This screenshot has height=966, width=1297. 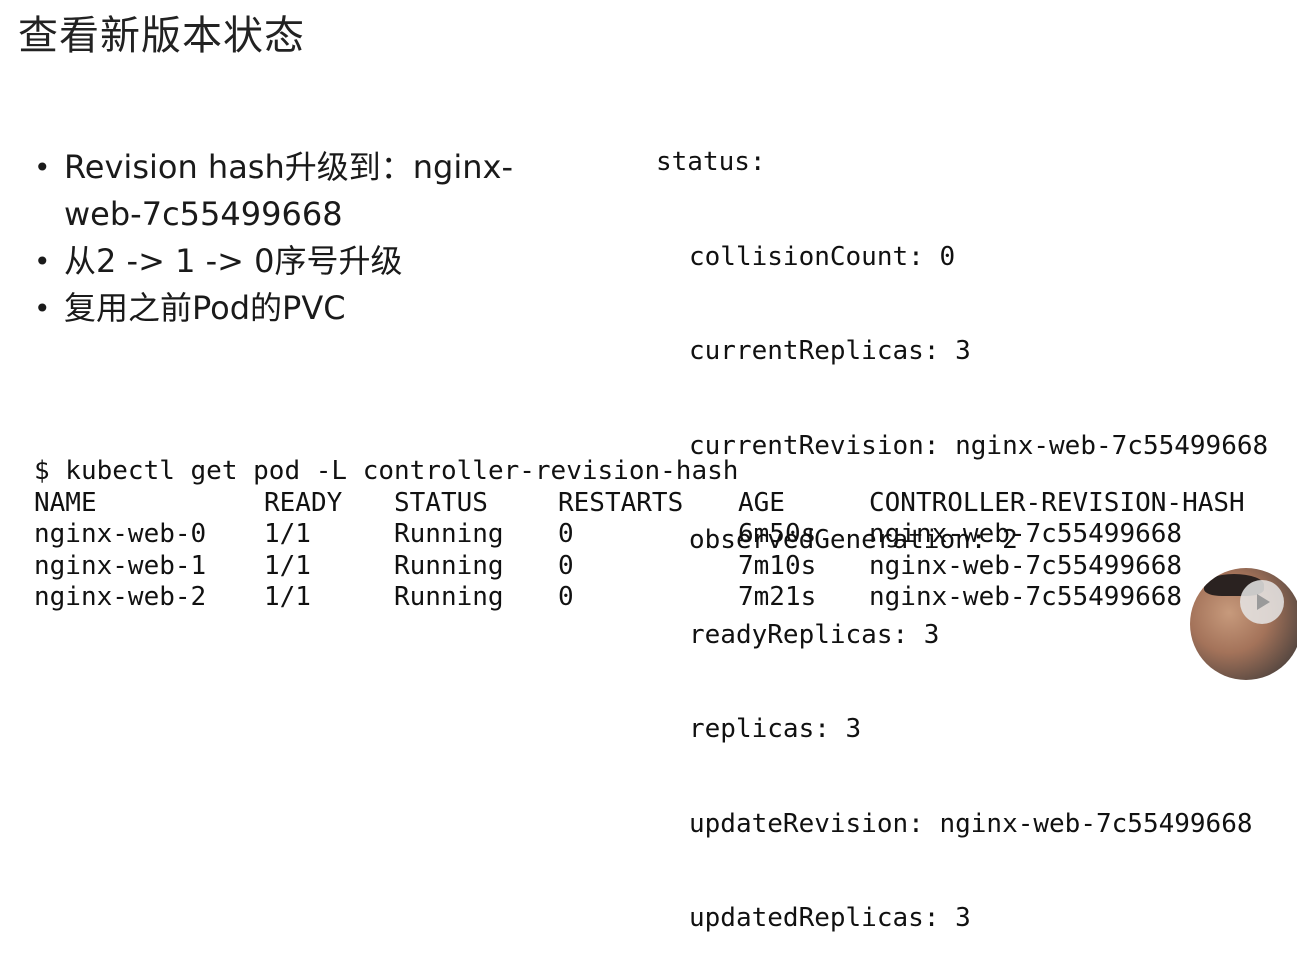 What do you see at coordinates (775, 729) in the screenshot?
I see `status-line: replicas: 3` at bounding box center [775, 729].